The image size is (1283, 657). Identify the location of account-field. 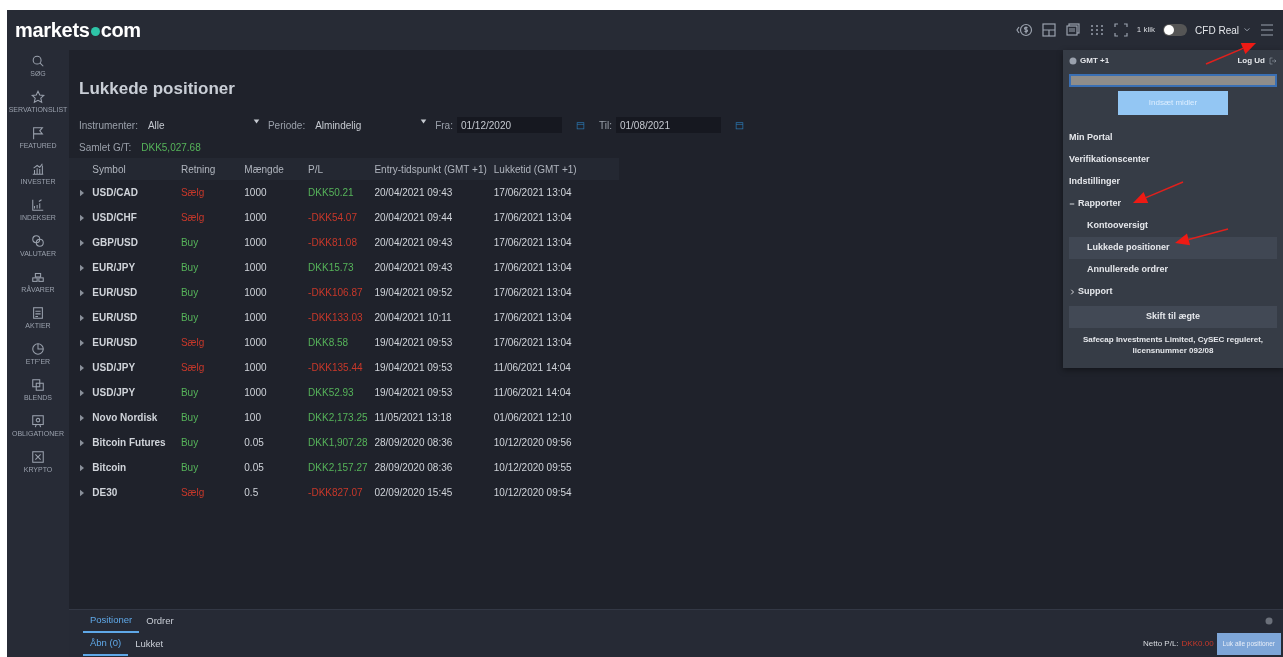
(1173, 80).